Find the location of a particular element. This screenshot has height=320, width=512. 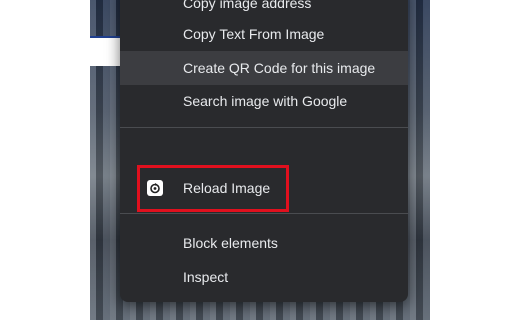

menu-item-copy-text-from-image: Copy Text From Image is located at coordinates (264, 34).